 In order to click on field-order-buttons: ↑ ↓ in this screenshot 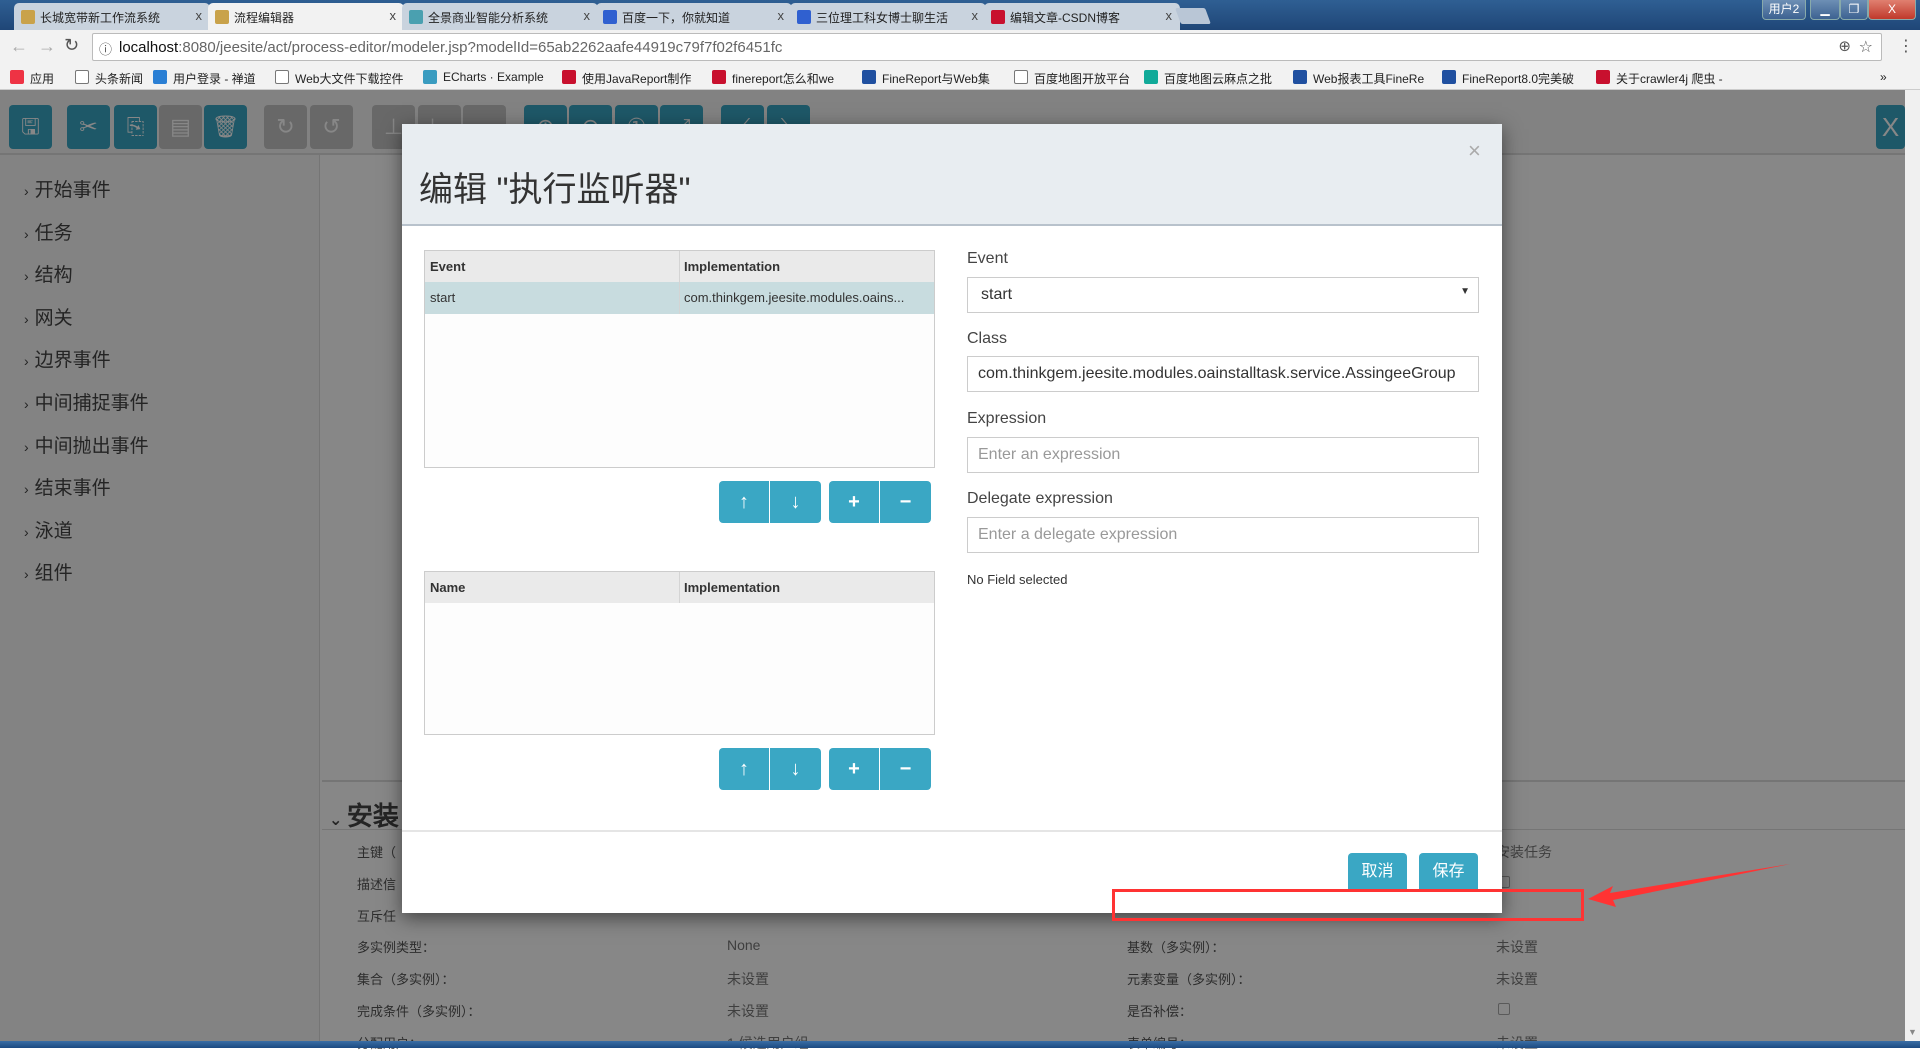, I will do `click(770, 769)`.